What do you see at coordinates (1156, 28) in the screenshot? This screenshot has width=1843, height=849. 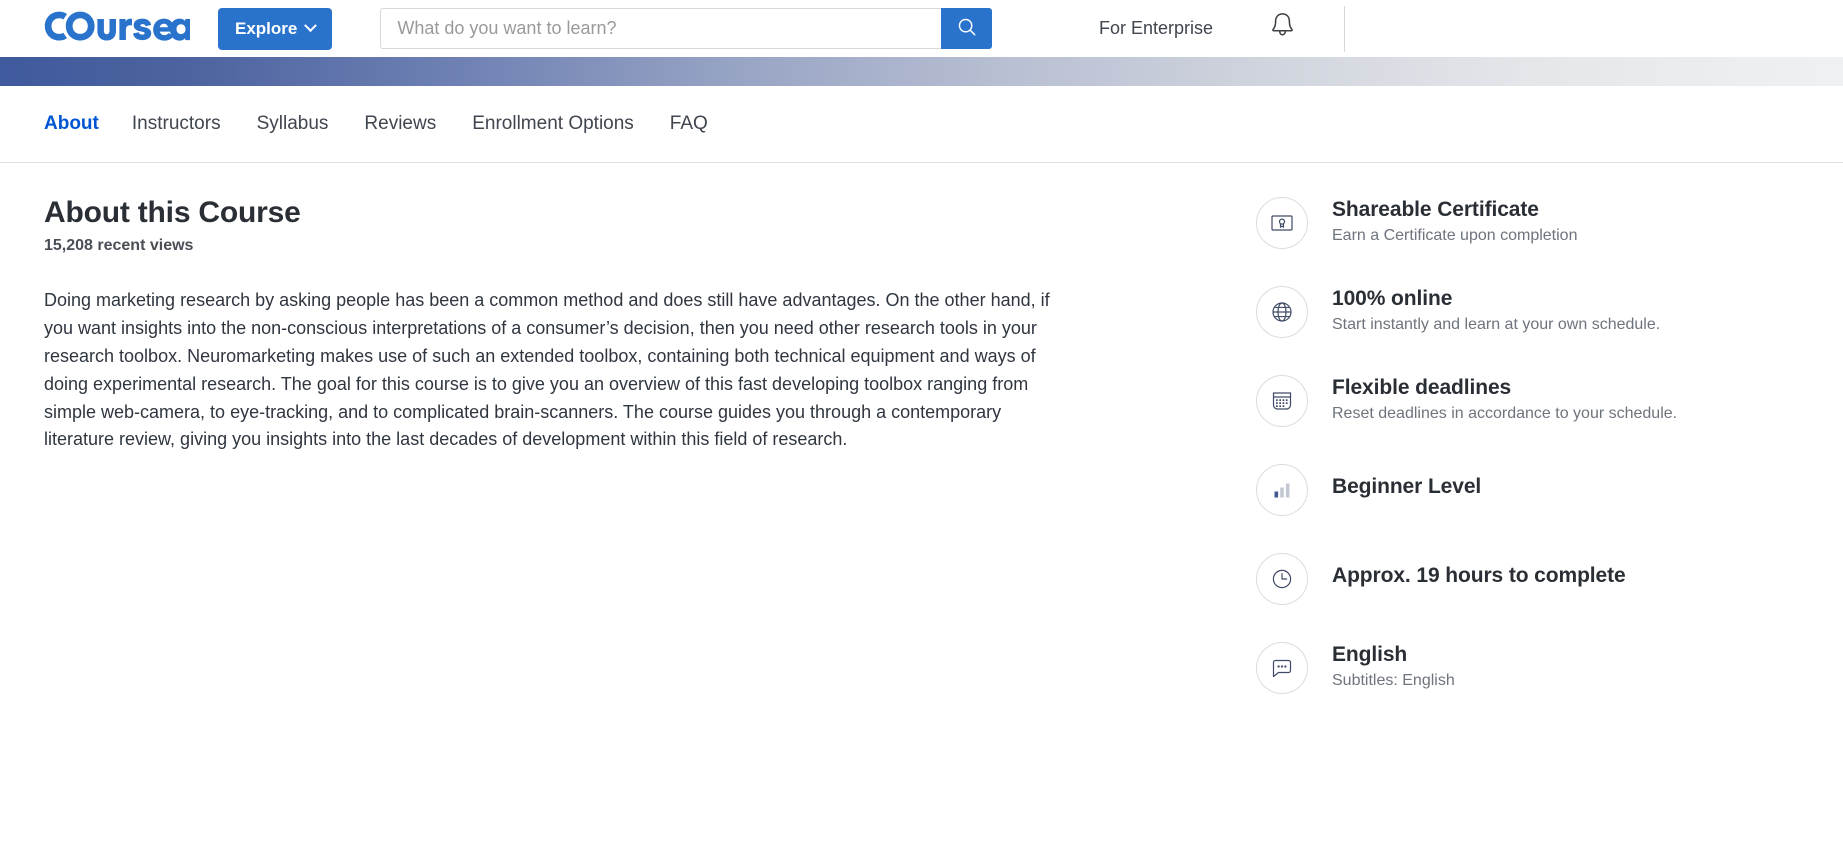 I see `for-enterprise-link: For Enterprise` at bounding box center [1156, 28].